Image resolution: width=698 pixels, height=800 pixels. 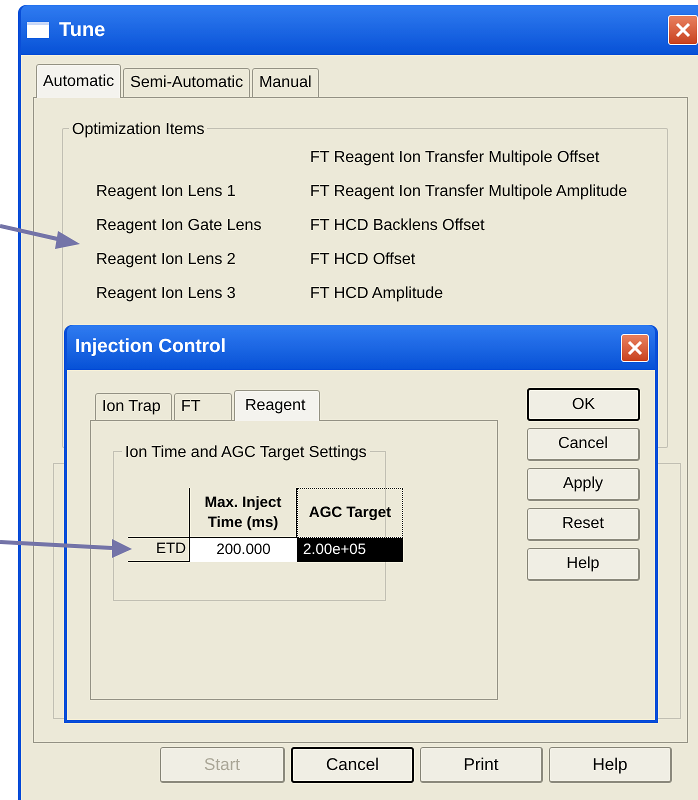 I want to click on window-title: Tune, so click(x=82, y=30).